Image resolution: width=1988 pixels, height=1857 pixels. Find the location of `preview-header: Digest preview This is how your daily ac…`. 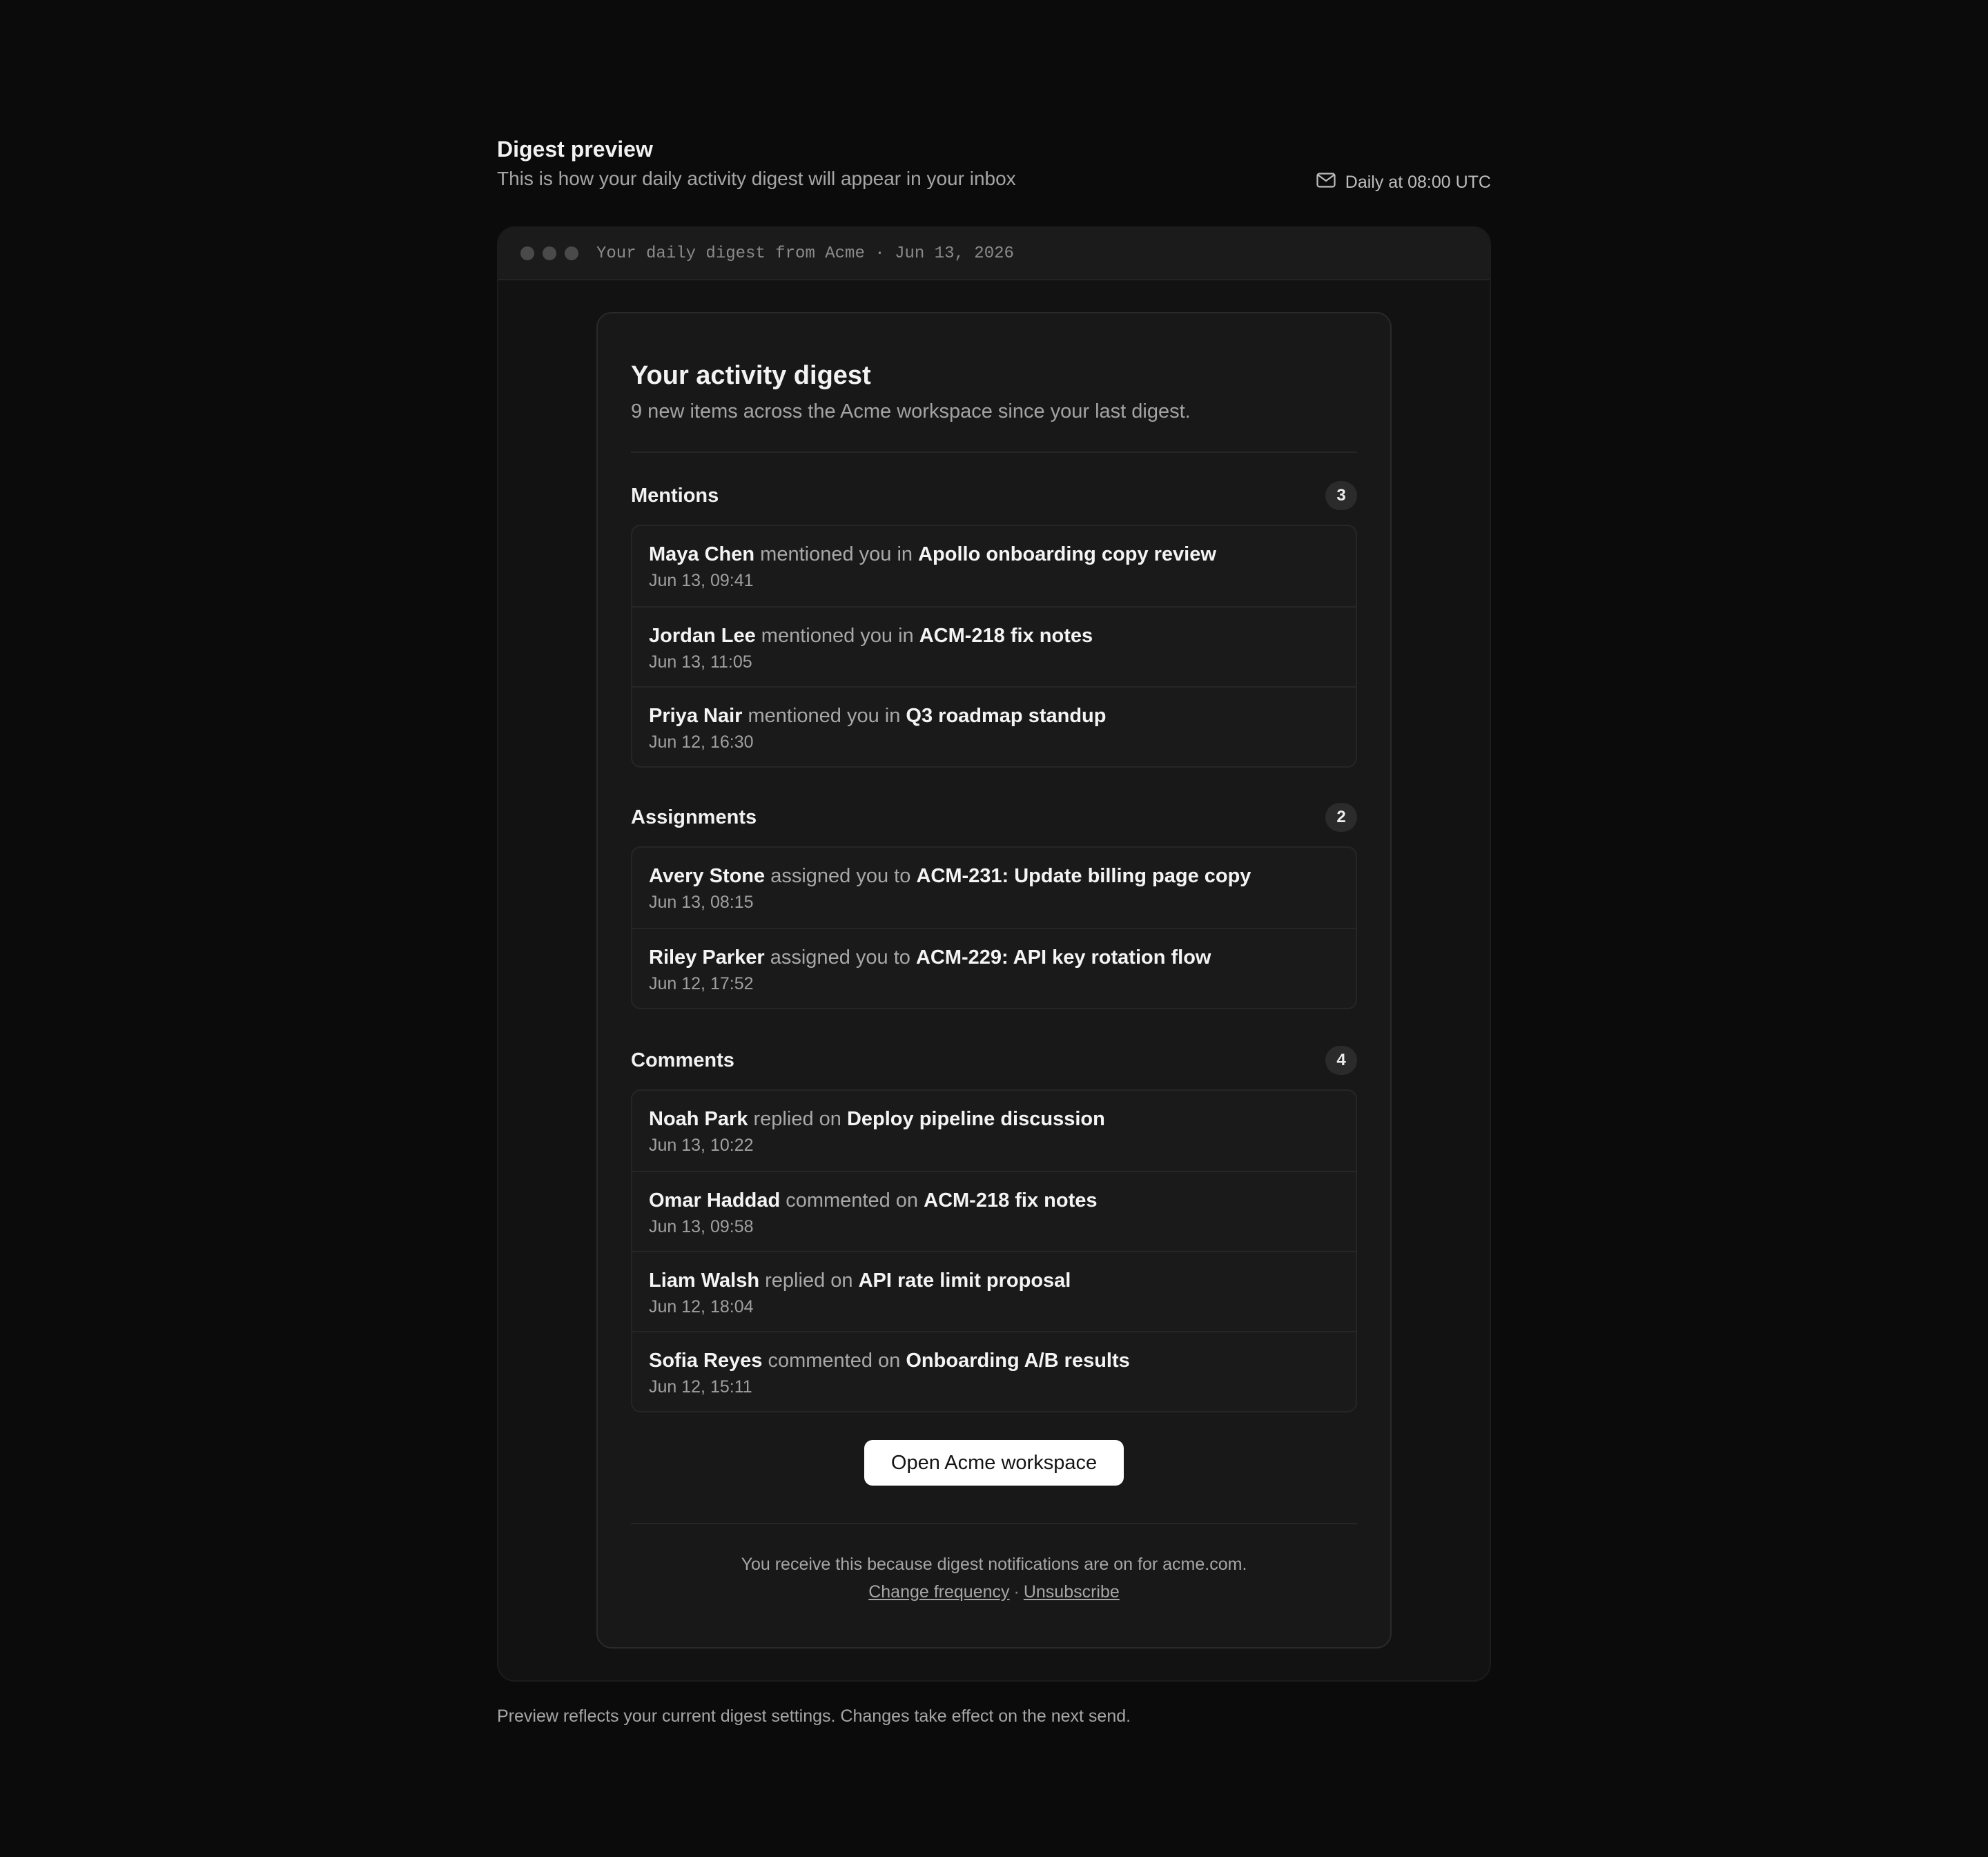

preview-header: Digest preview This is how your daily ac… is located at coordinates (994, 163).